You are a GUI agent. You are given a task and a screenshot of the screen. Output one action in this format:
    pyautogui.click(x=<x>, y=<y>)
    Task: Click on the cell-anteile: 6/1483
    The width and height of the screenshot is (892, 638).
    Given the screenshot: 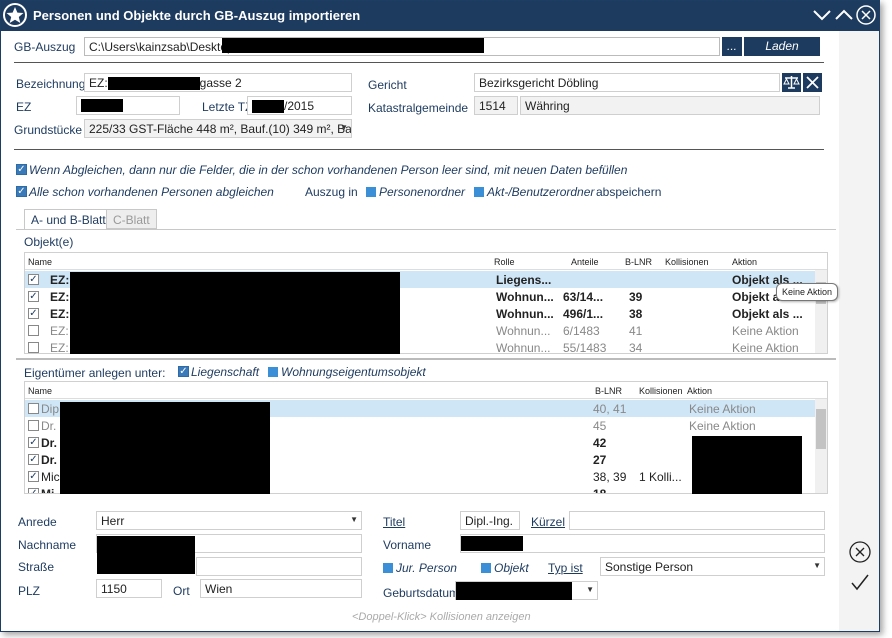 What is the action you would take?
    pyautogui.click(x=581, y=331)
    